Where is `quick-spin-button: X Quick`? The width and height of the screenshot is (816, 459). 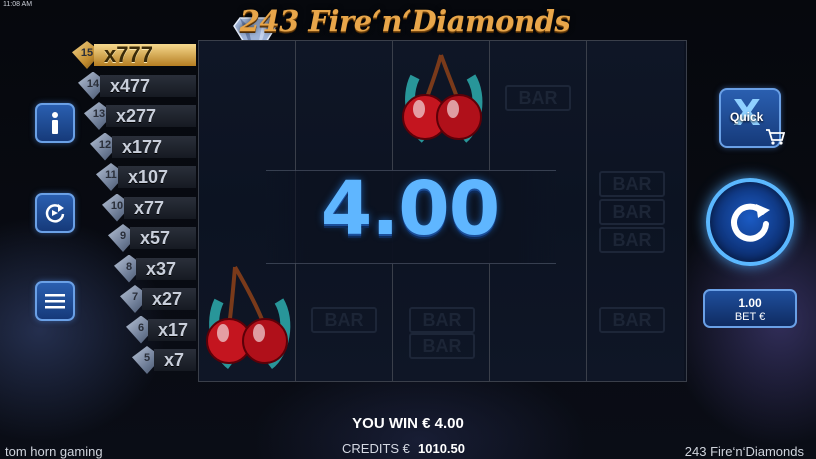 quick-spin-button: X Quick is located at coordinates (752, 118).